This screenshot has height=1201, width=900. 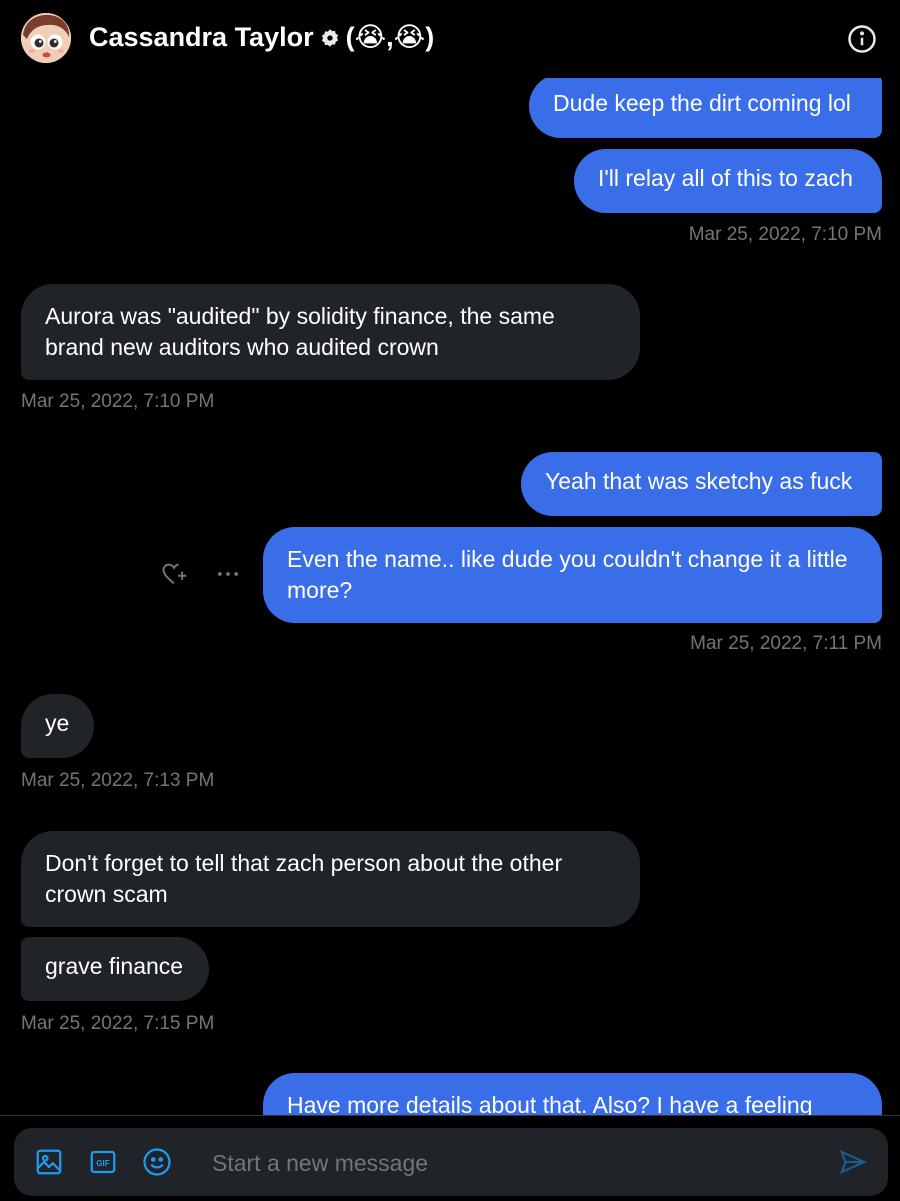 I want to click on composer: GIF, so click(x=451, y=1162).